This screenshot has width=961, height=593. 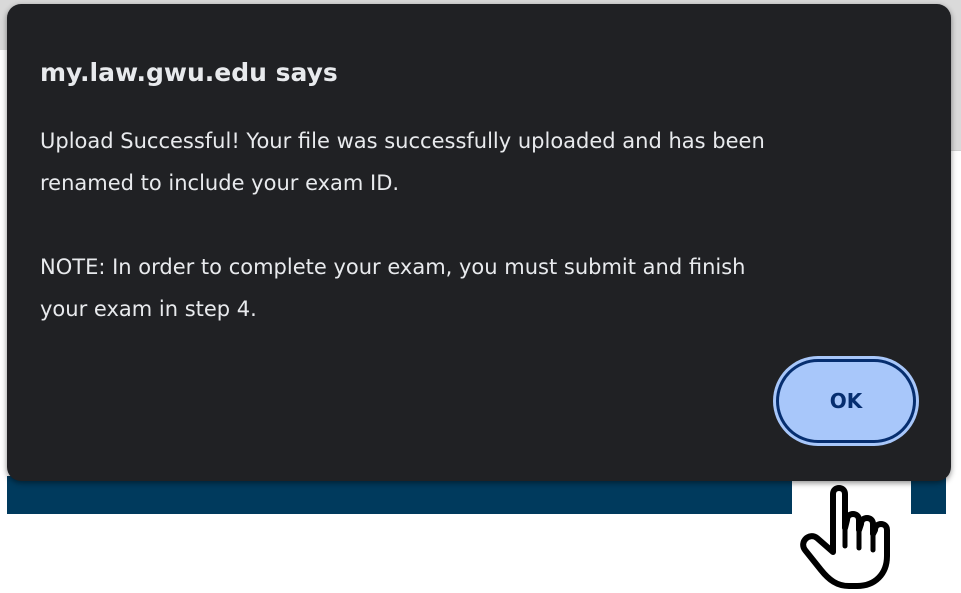 I want to click on ok-button: OK, so click(x=846, y=401).